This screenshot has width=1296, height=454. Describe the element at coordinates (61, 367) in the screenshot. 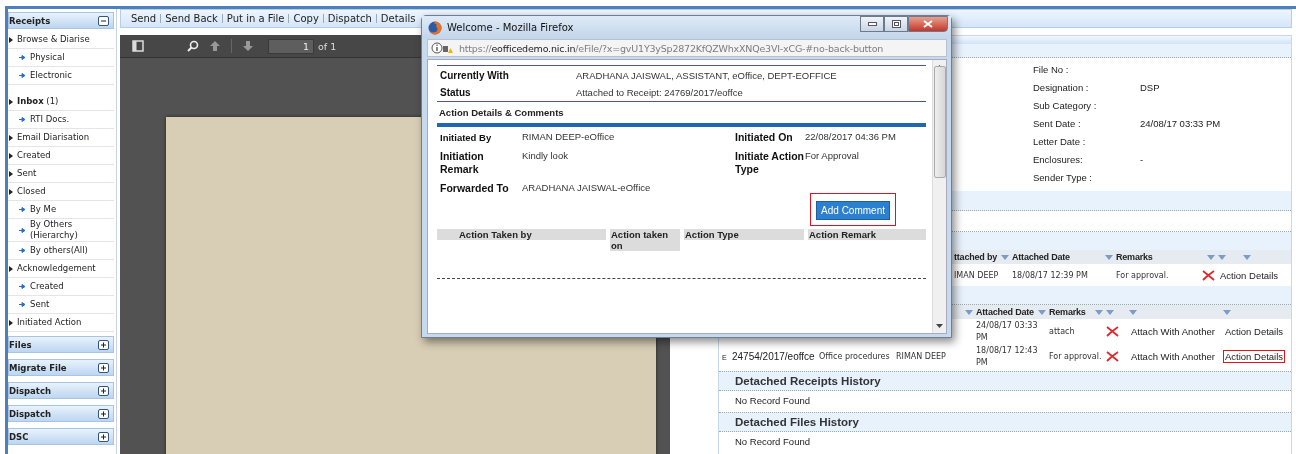

I see `section-header: Migrate File` at that location.